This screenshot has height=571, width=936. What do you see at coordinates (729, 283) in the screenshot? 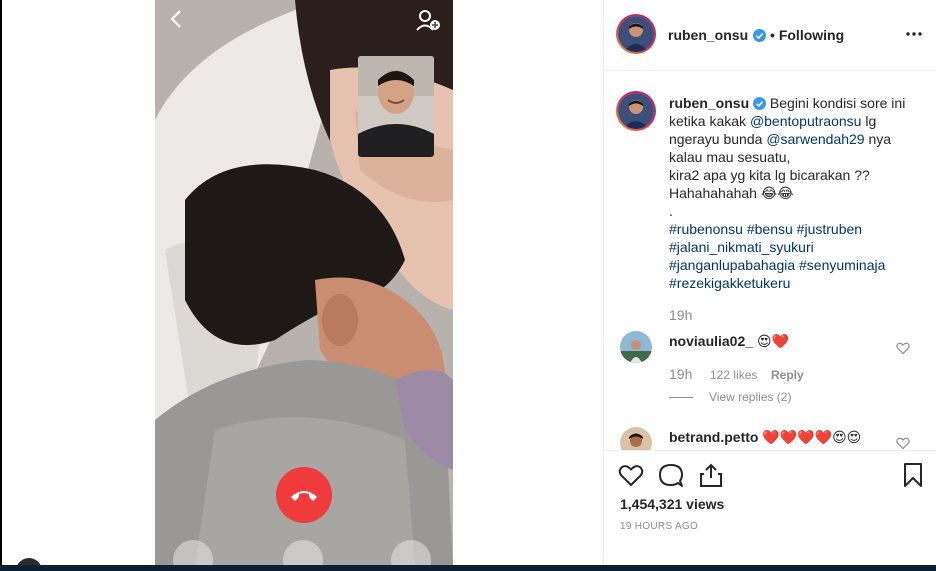
I see `hashtag-rezekigakketukeru: #rezekigakketukeru` at bounding box center [729, 283].